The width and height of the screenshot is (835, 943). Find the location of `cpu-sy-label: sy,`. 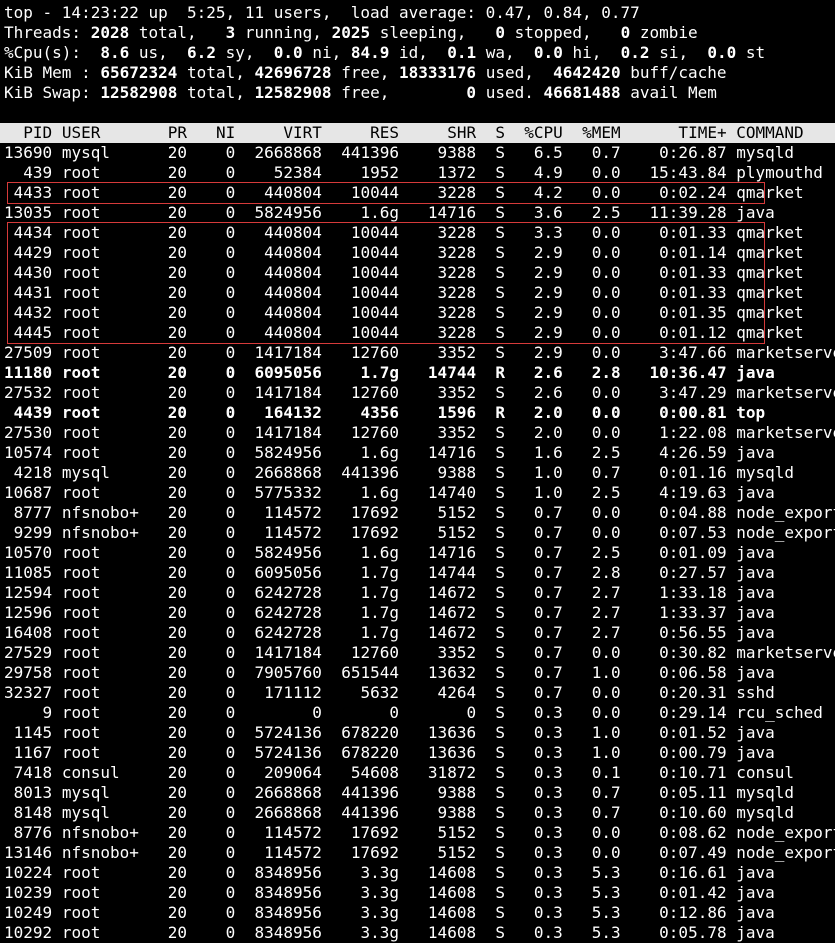

cpu-sy-label: sy, is located at coordinates (240, 52).